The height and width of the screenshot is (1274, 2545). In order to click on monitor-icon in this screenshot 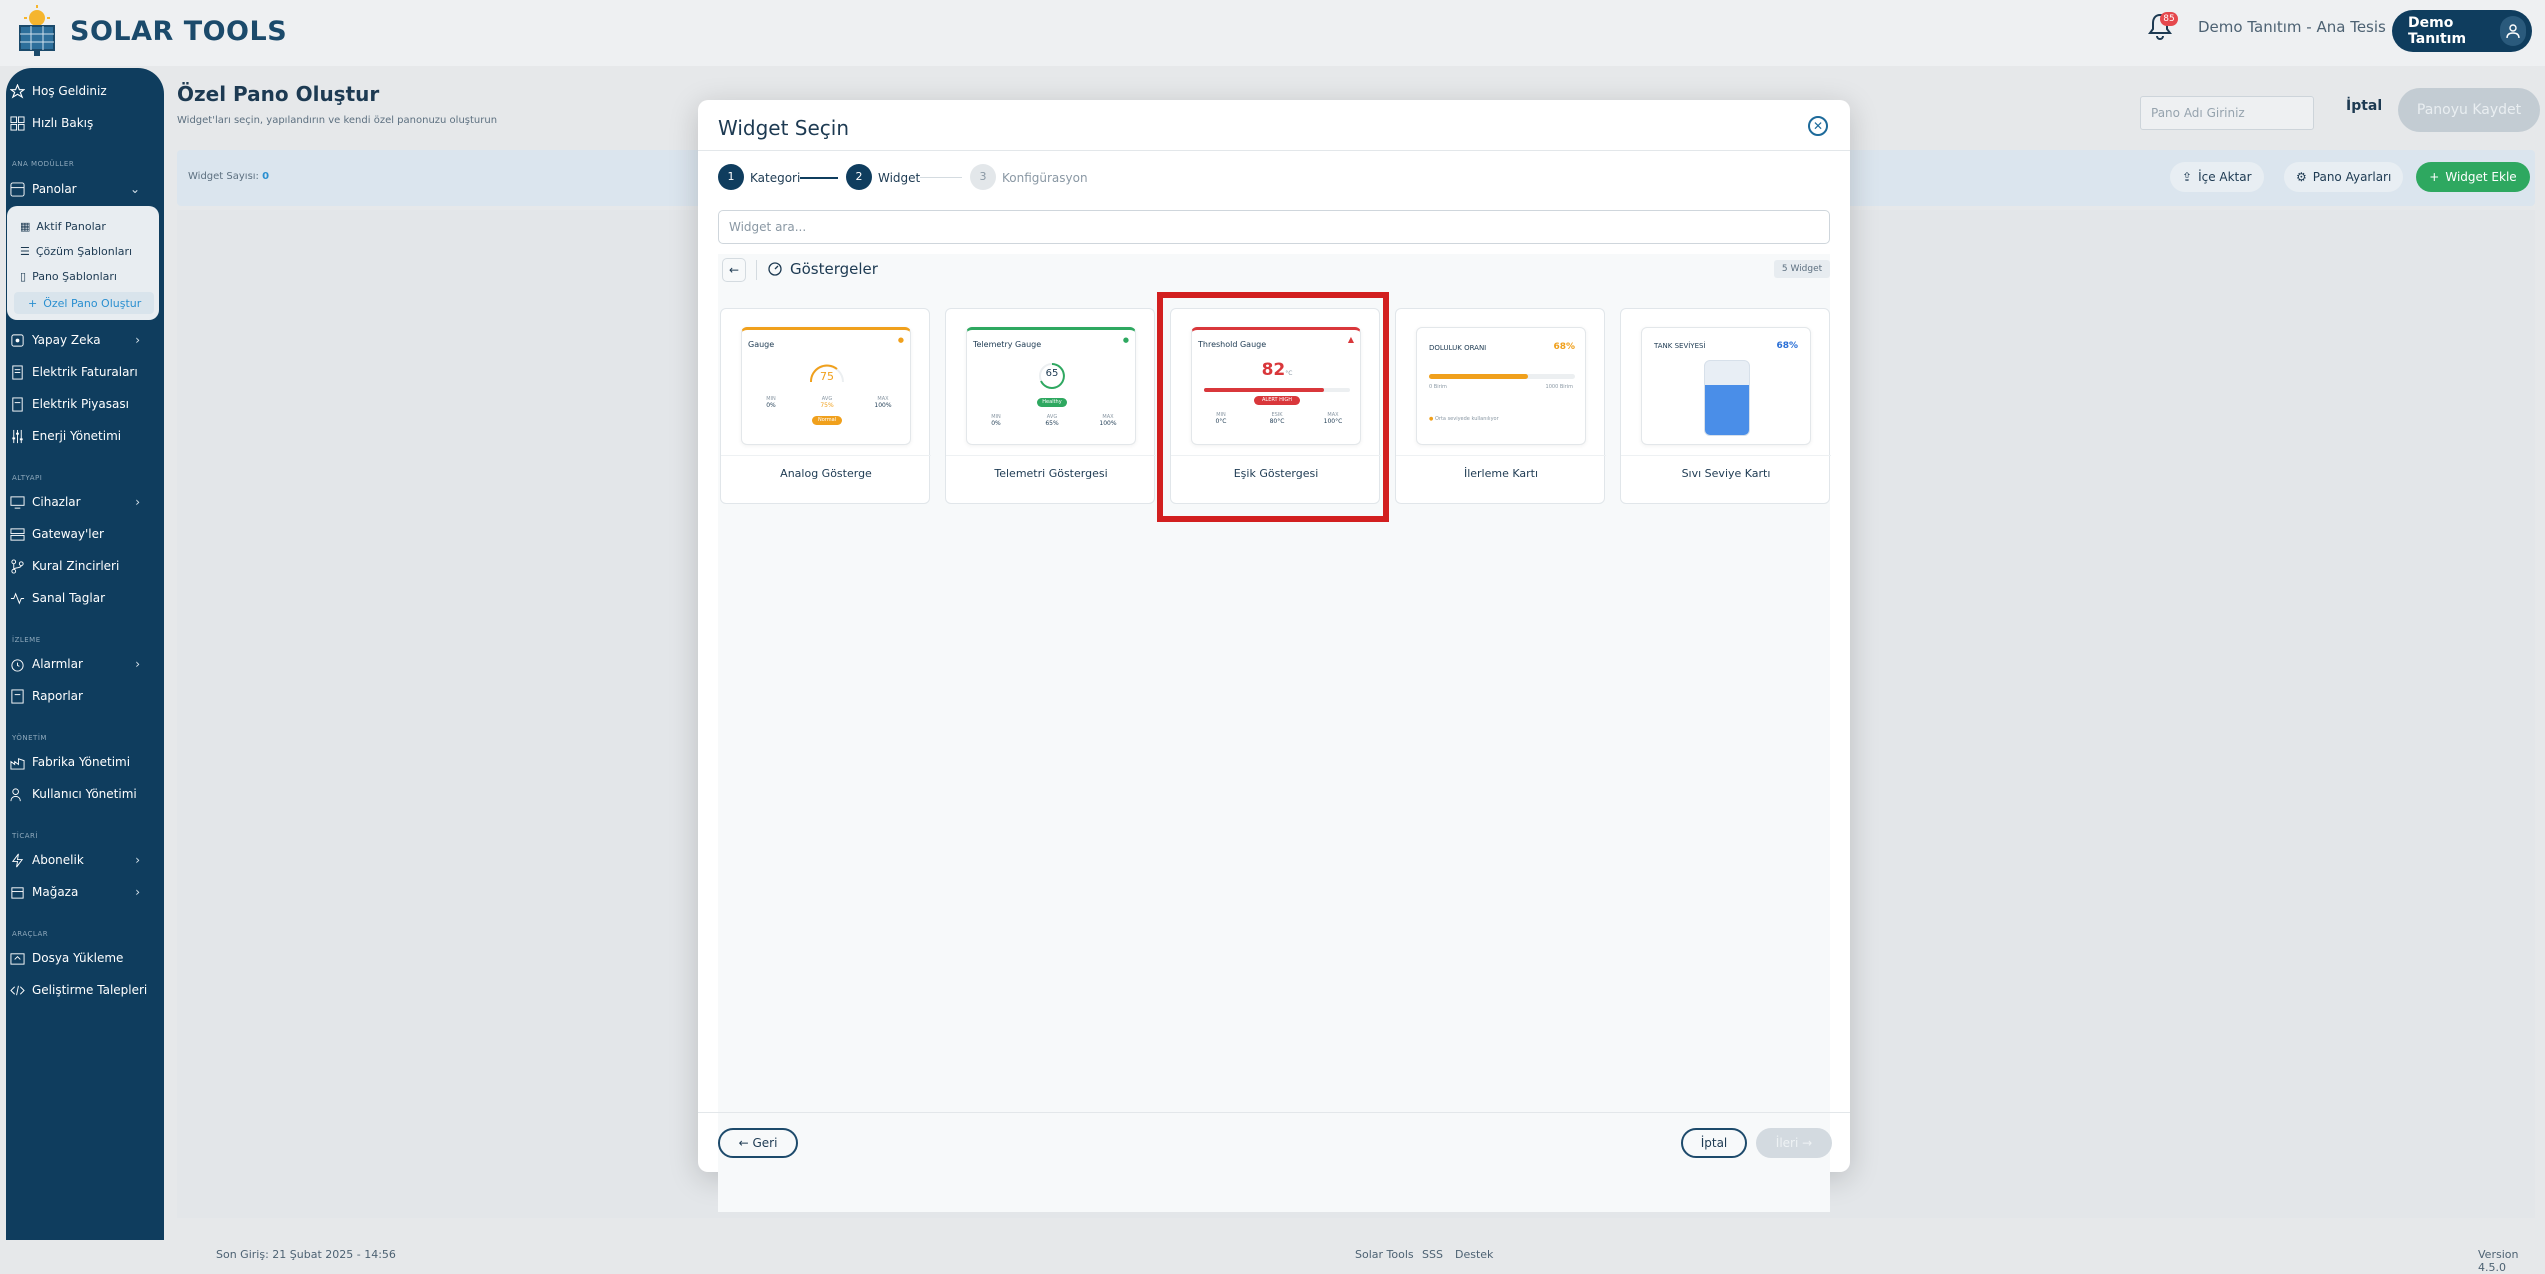, I will do `click(17, 502)`.